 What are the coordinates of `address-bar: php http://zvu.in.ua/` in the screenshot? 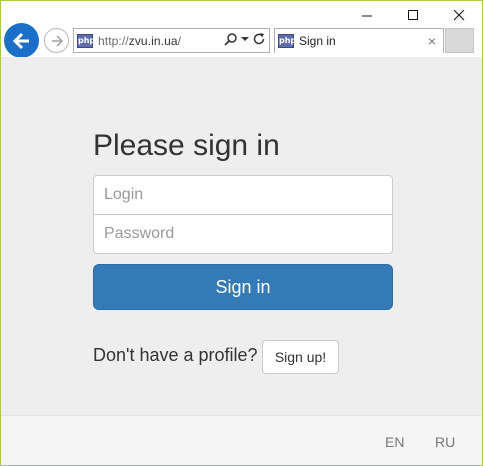 It's located at (171, 40).